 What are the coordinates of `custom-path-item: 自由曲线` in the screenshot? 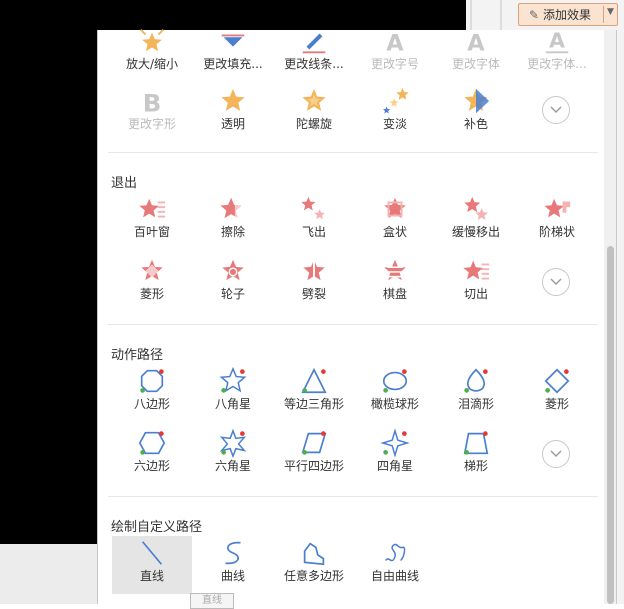 It's located at (395, 565).